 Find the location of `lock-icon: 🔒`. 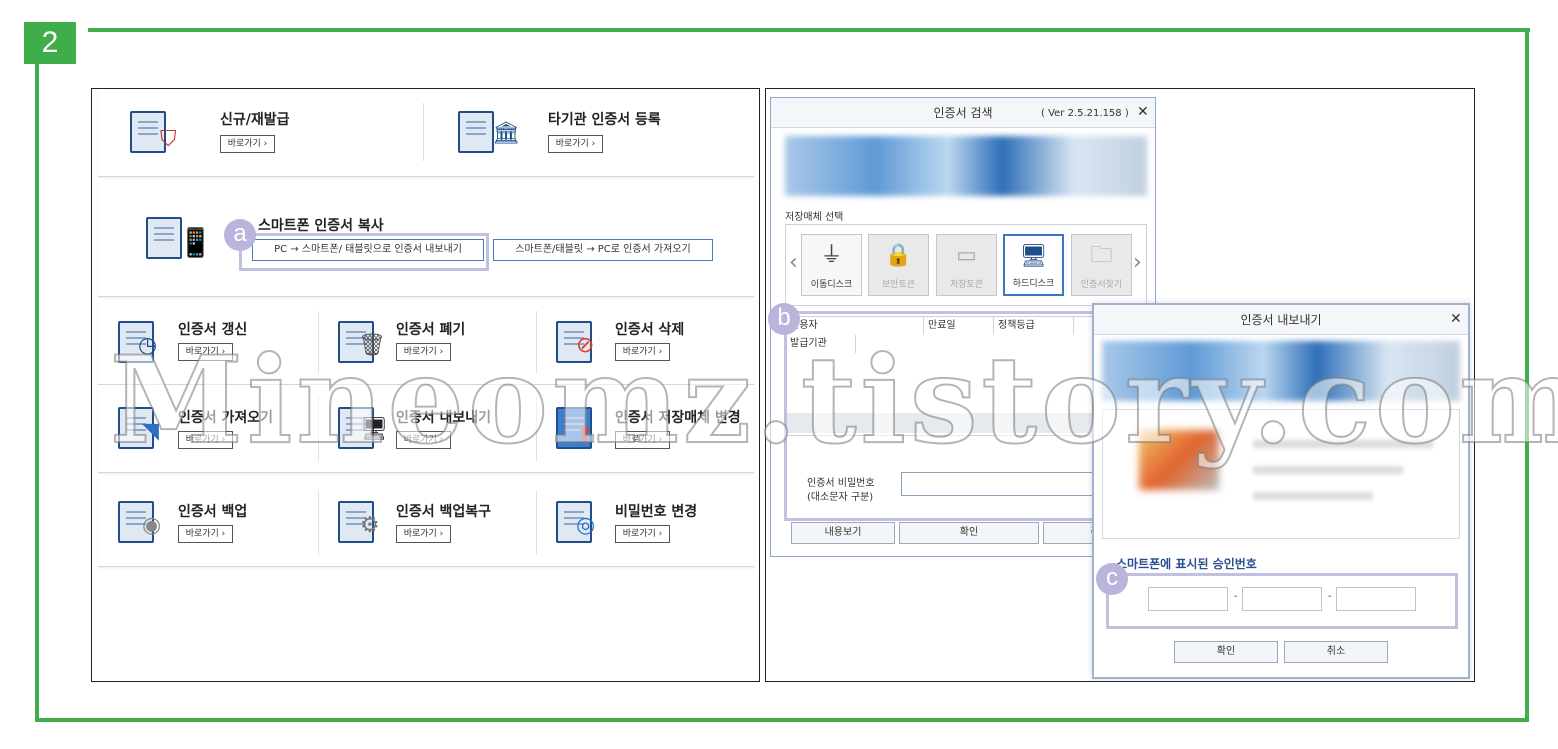

lock-icon: 🔒 is located at coordinates (898, 255).